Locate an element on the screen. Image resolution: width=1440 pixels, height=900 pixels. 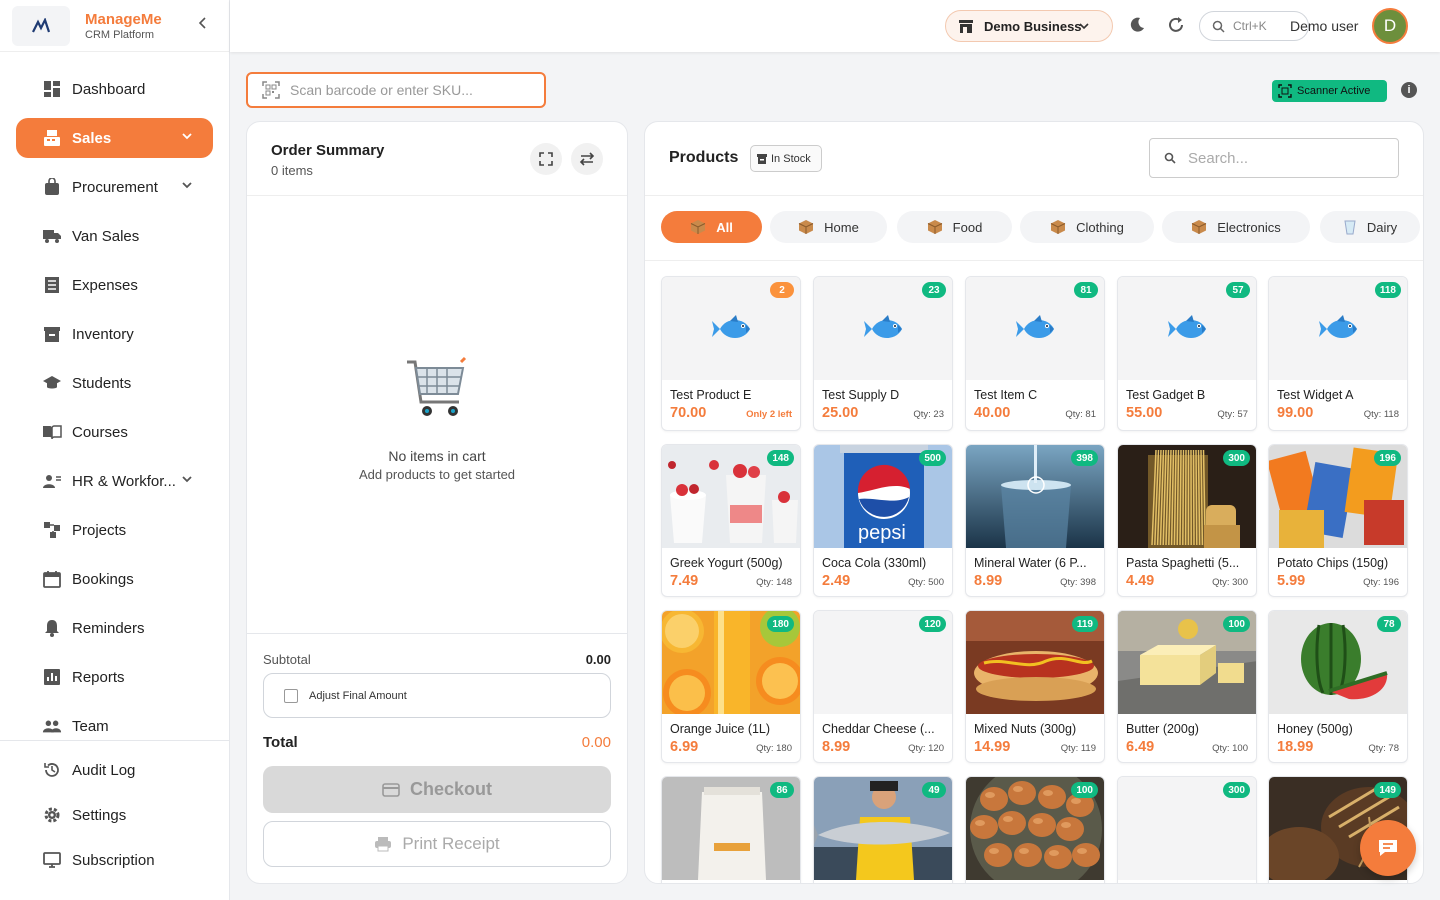
category-electronics: Electronics is located at coordinates (1236, 227).